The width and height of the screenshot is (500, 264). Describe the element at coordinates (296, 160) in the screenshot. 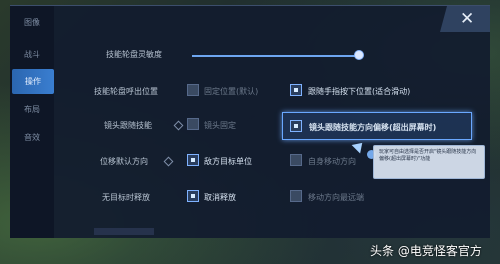

I see `displacement-self-checkbox` at that location.